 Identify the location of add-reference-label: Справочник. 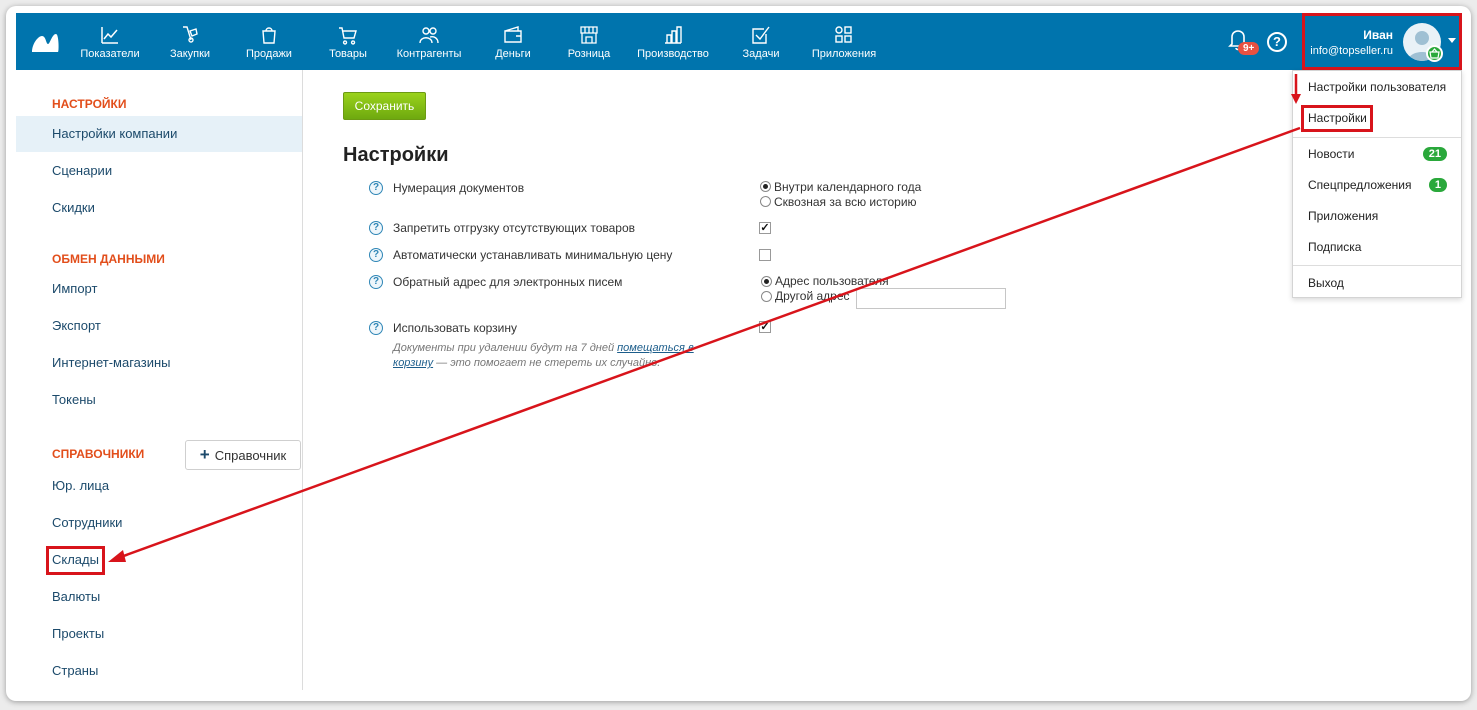
(250, 455).